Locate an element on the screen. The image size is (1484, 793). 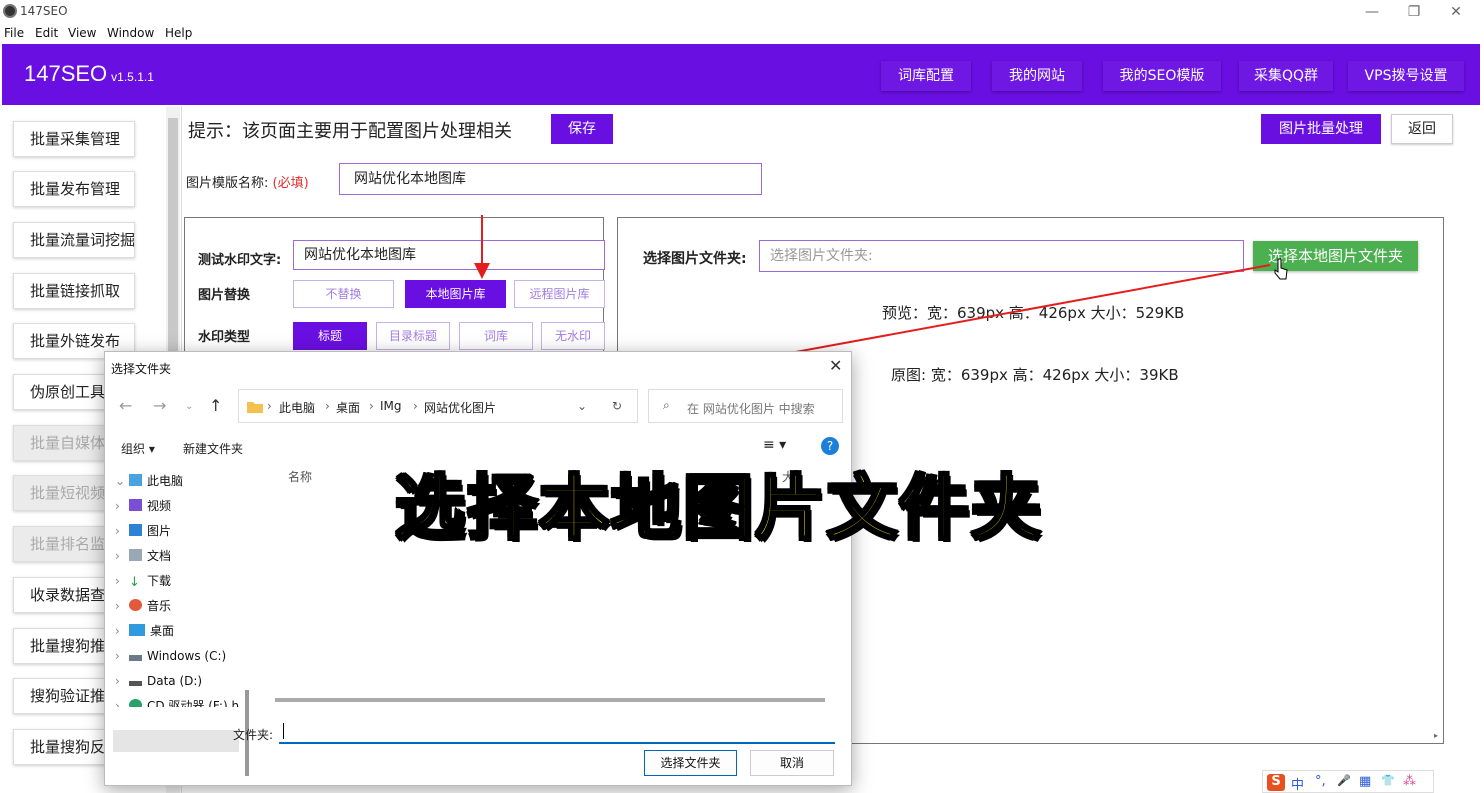
tree-item-documents: › 文档 is located at coordinates (143, 556).